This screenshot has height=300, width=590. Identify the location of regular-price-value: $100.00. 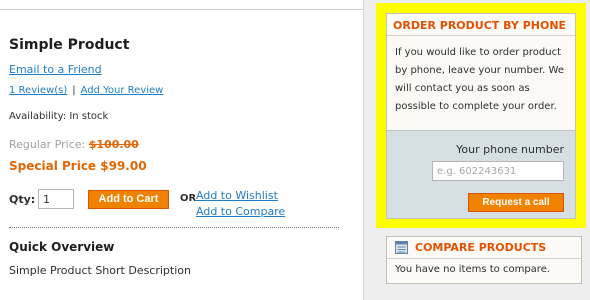
(113, 144).